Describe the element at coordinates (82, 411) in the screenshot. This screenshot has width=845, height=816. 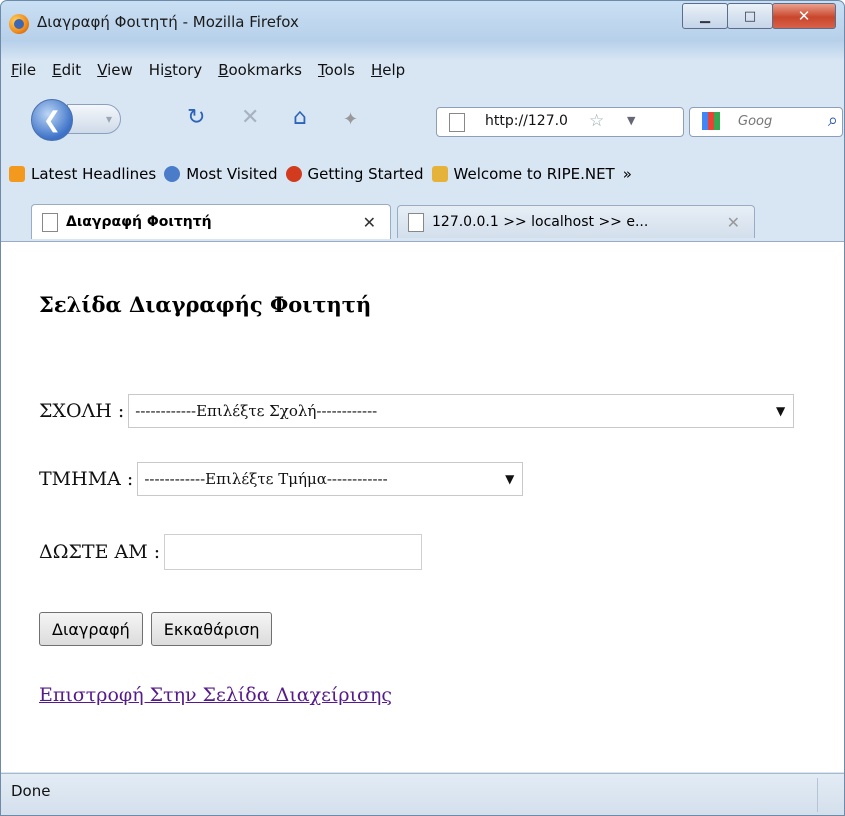
I see `school-label: ΣΧΟΛΗ :` at that location.